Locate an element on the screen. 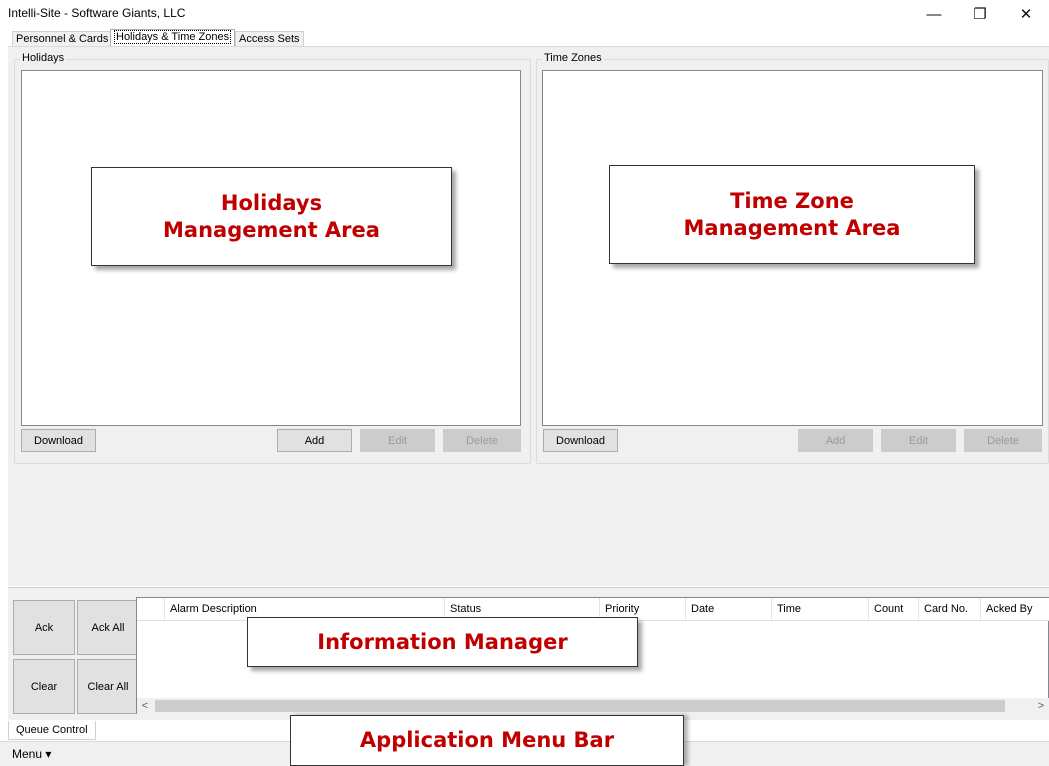 This screenshot has width=1049, height=766. clear-button: Clear is located at coordinates (44, 686).